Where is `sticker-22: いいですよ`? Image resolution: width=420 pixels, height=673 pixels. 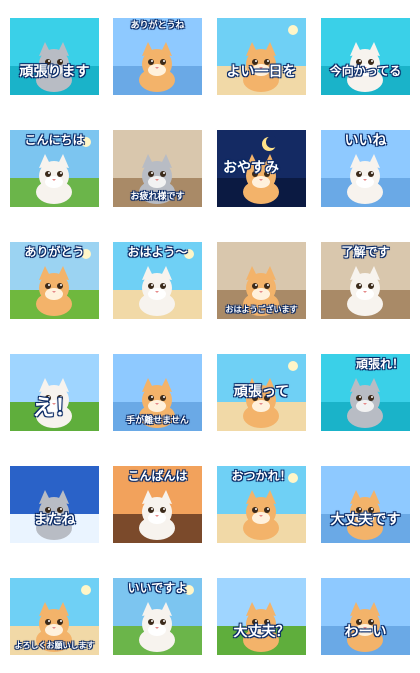
sticker-22: いいですよ is located at coordinates (157, 616).